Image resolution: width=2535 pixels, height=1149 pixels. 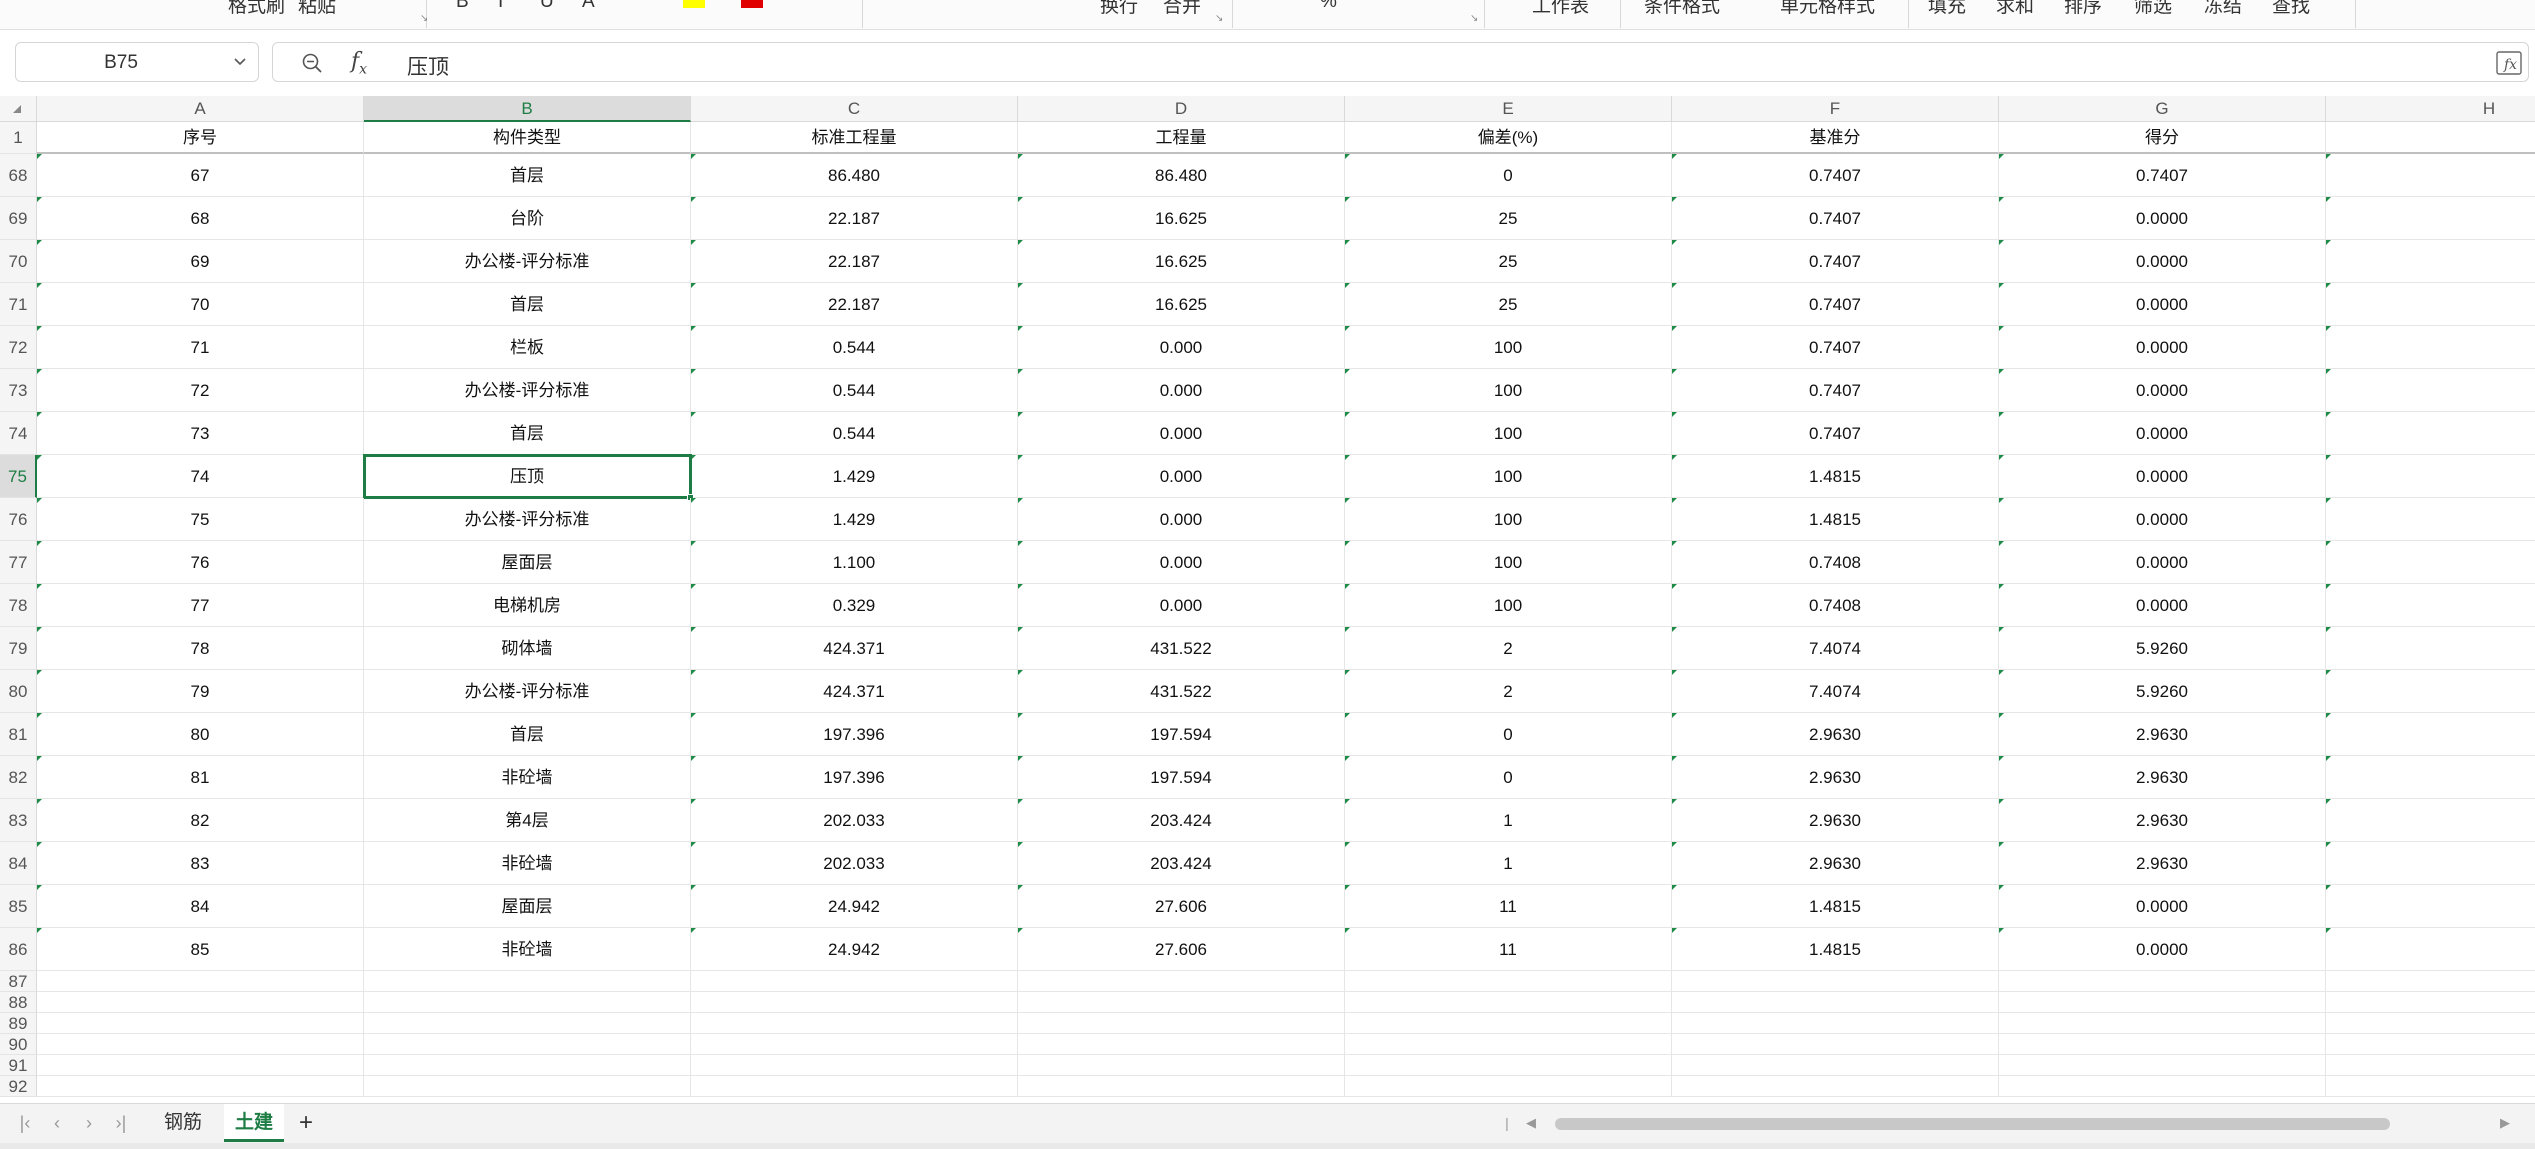 I want to click on table-cell: 压顶, so click(x=527, y=476).